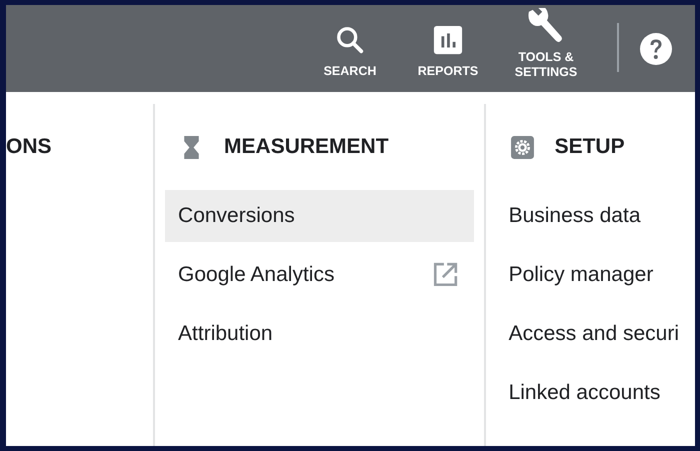  Describe the element at coordinates (319, 334) in the screenshot. I see `menu-item: Attribution` at that location.